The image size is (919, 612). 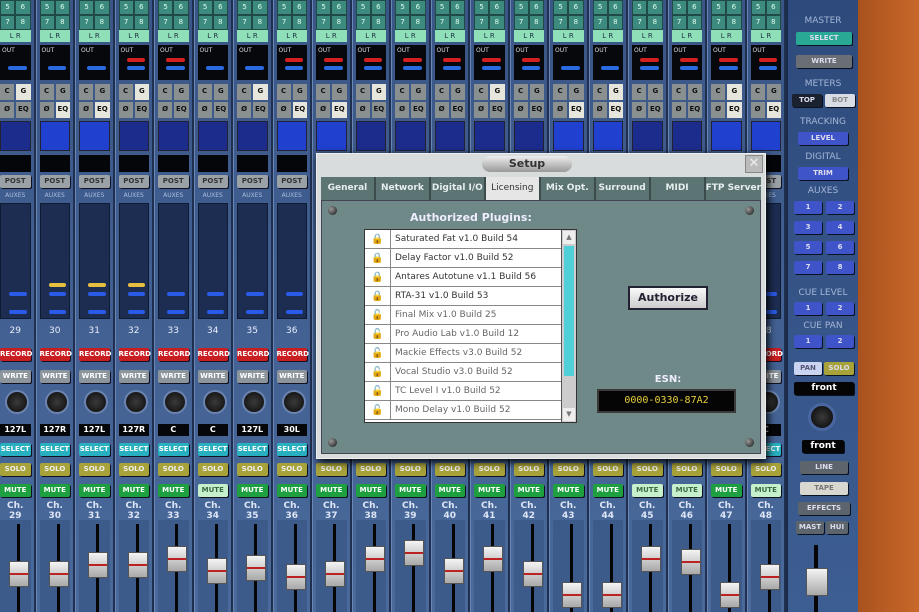 I want to click on channel-number: 29, so click(x=15, y=331).